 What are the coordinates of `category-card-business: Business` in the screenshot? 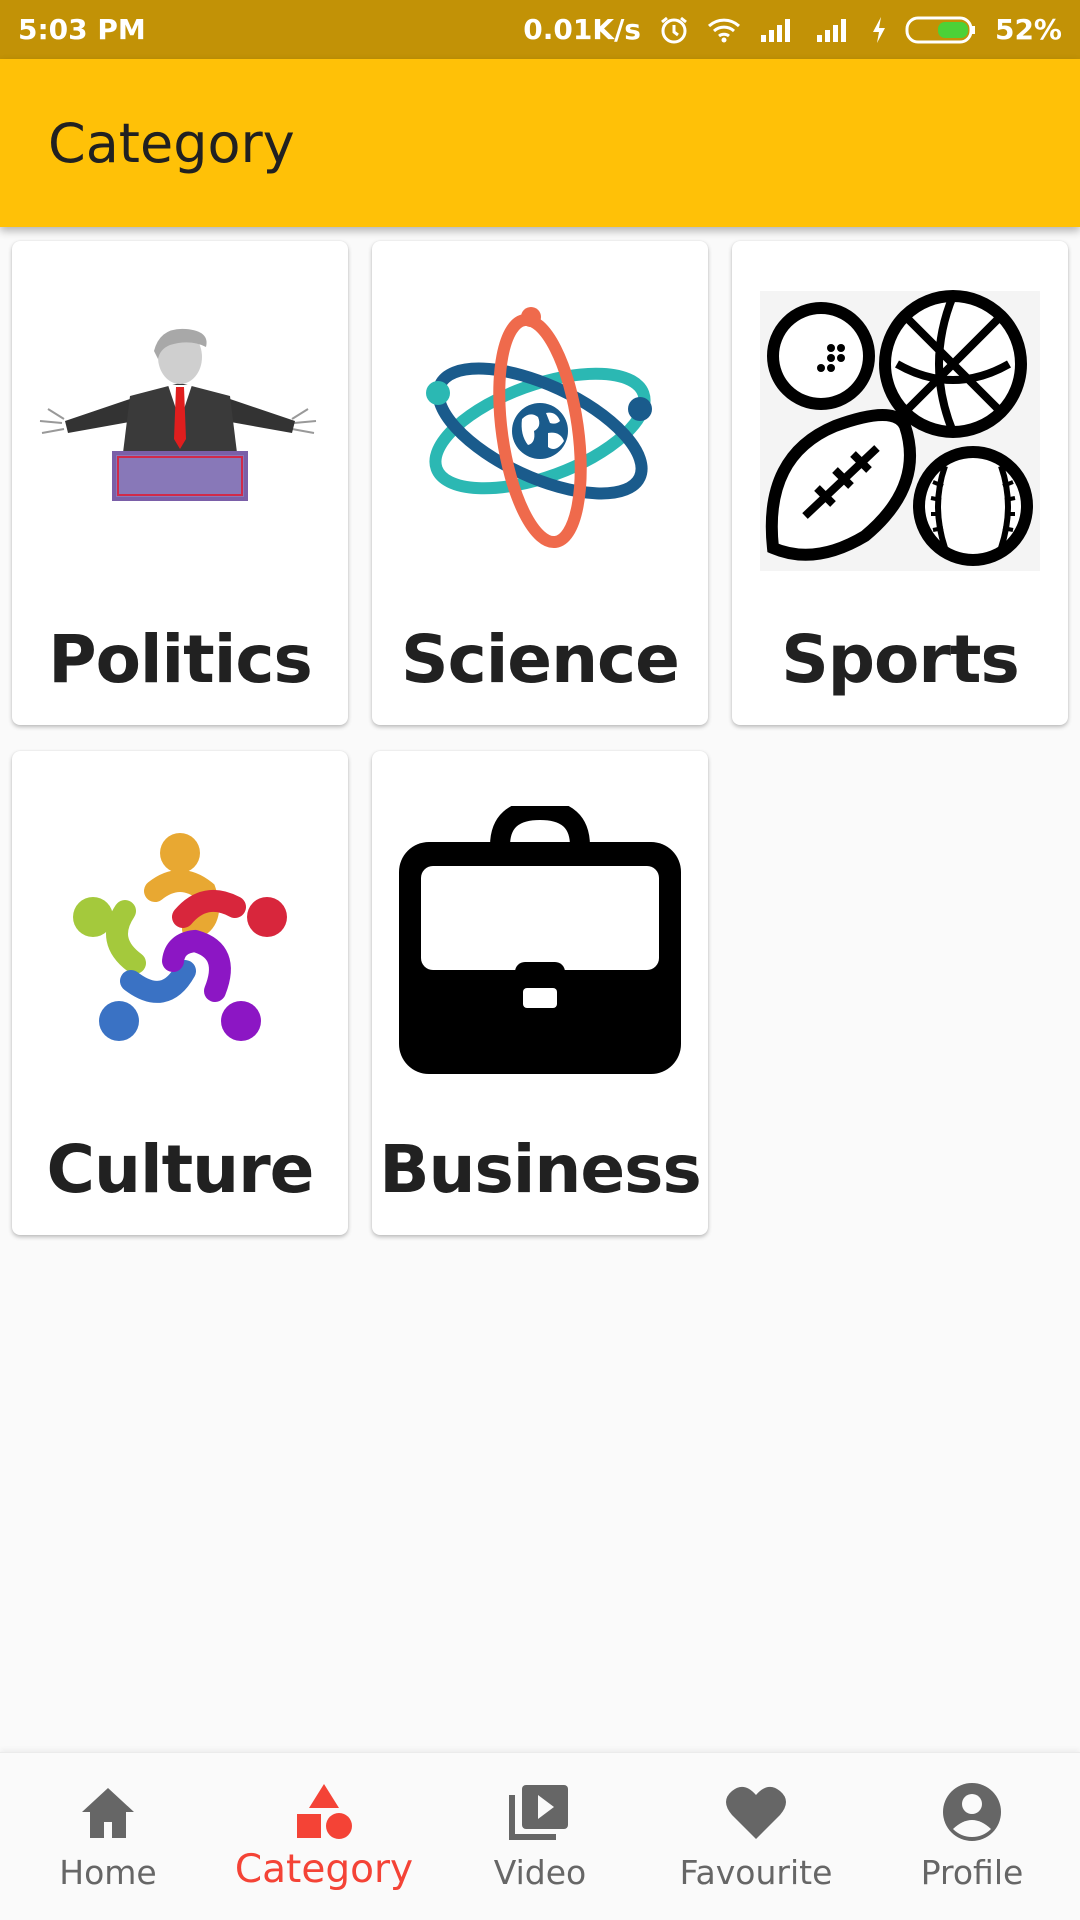 It's located at (540, 993).